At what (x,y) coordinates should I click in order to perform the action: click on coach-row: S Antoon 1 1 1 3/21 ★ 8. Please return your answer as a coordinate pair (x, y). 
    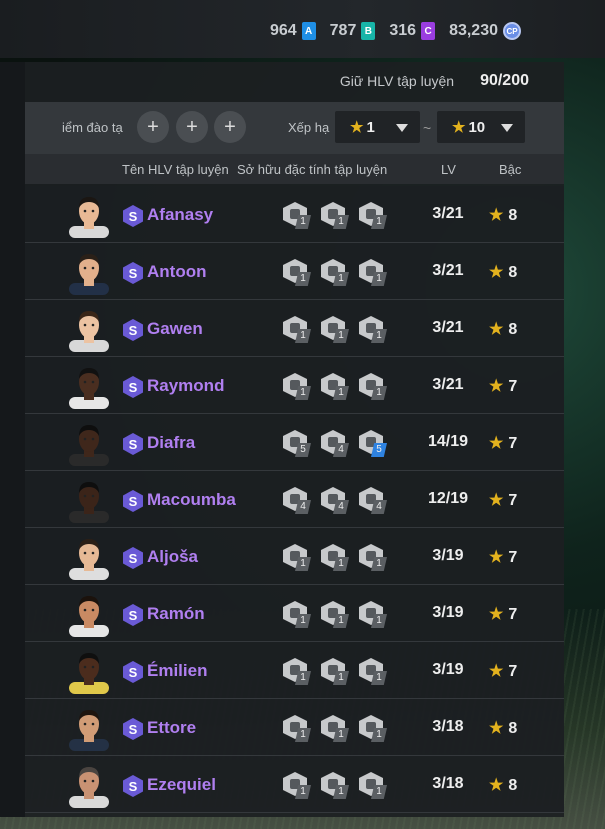
    Looking at the image, I should click on (294, 271).